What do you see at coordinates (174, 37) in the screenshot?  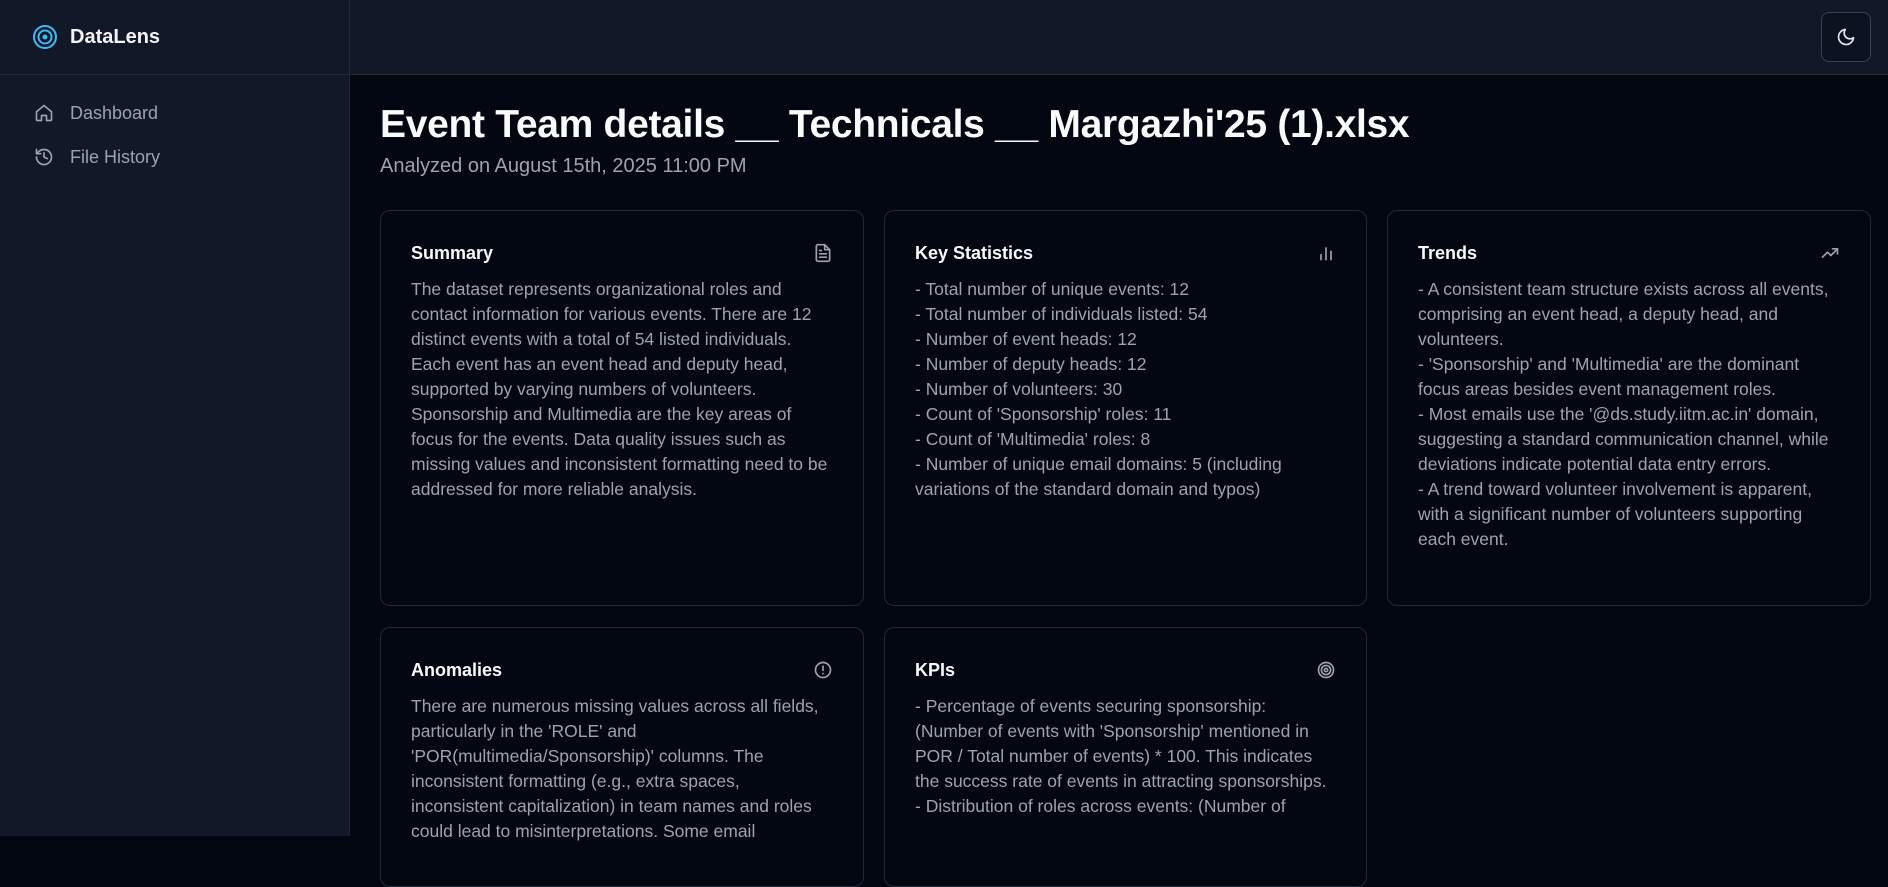 I see `brand: DataLens` at bounding box center [174, 37].